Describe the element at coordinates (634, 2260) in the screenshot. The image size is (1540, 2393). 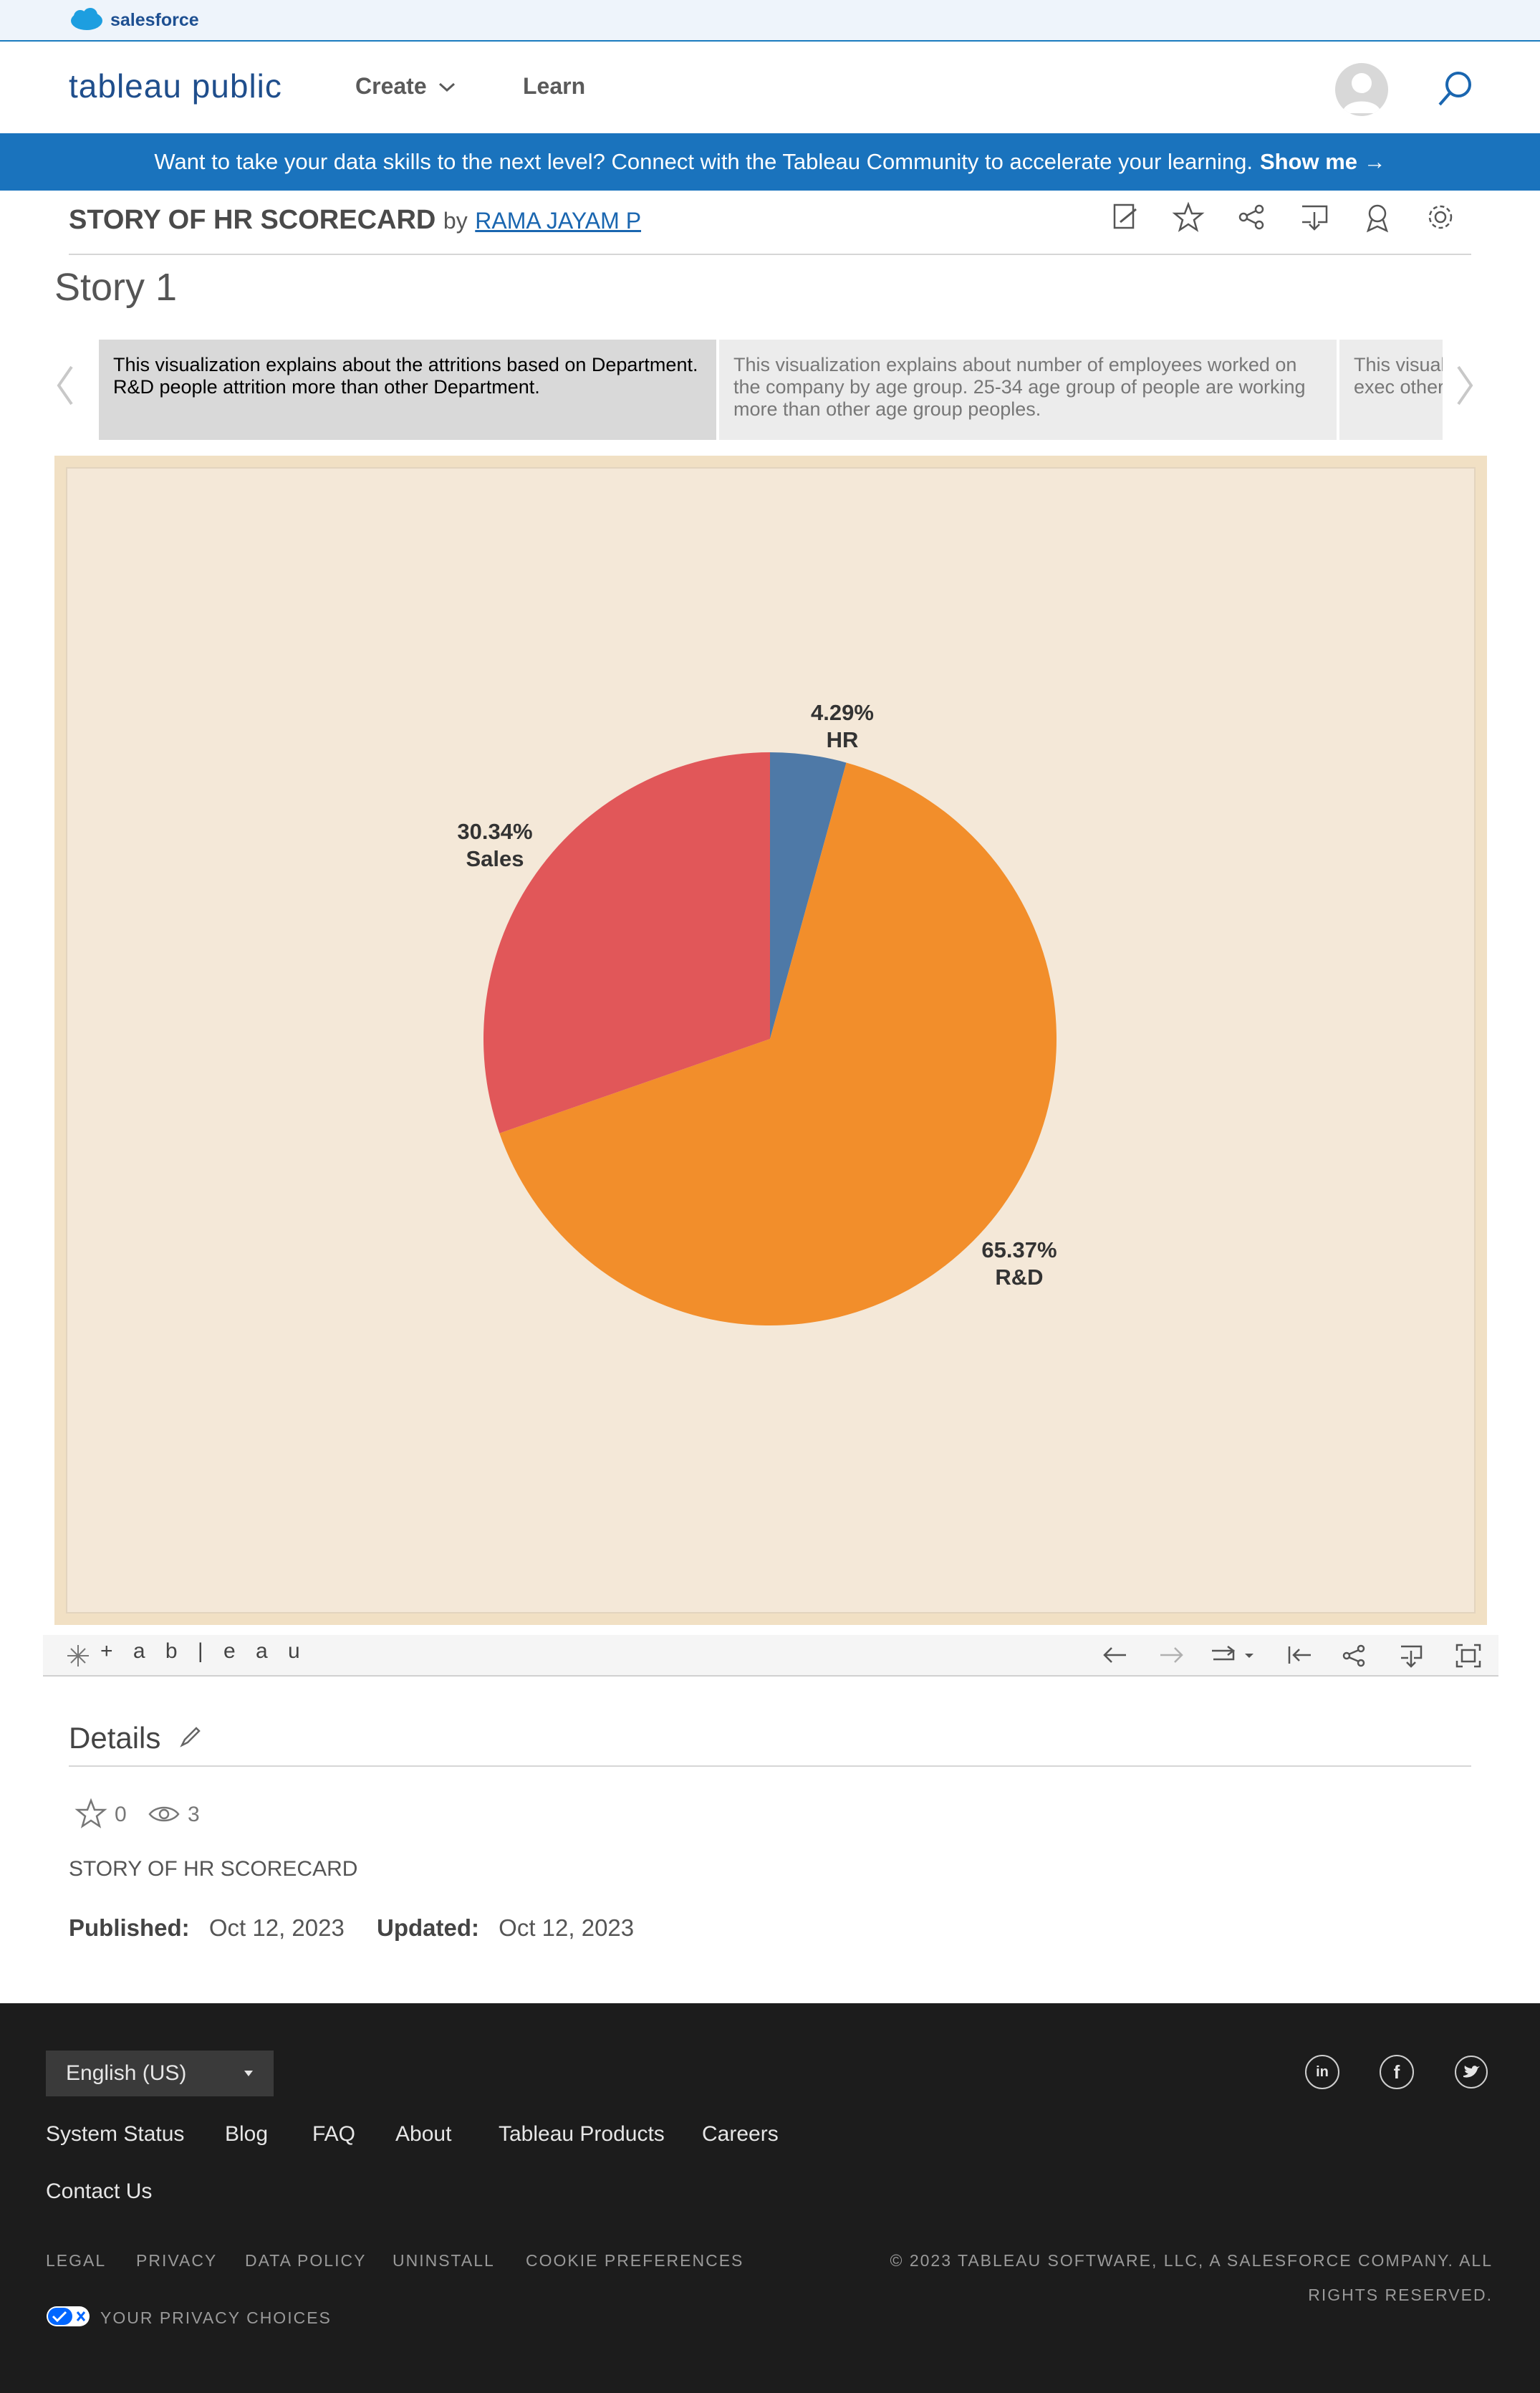
I see `footer-cookie-preferences-link: COOKIE PREFERENCES` at that location.